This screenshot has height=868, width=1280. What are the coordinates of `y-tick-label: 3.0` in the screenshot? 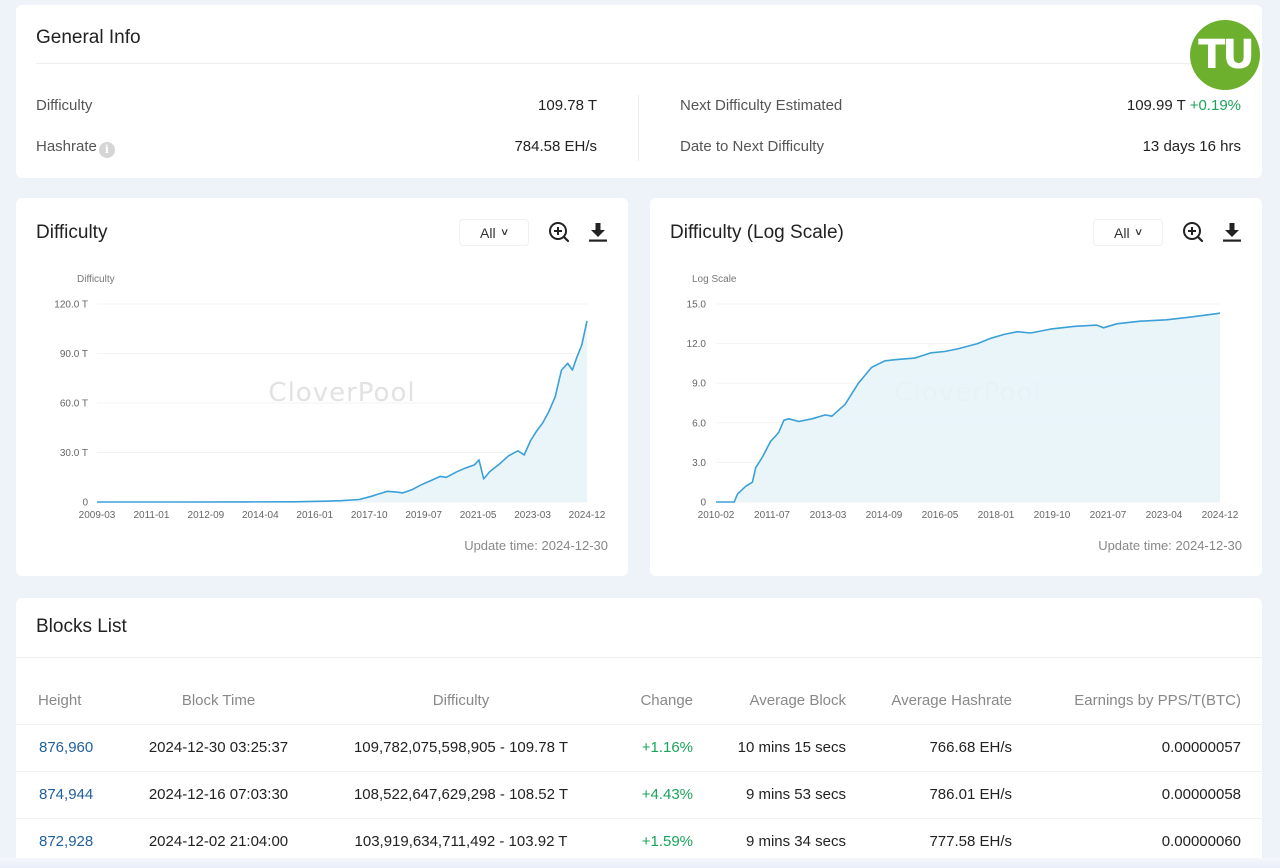 It's located at (699, 463).